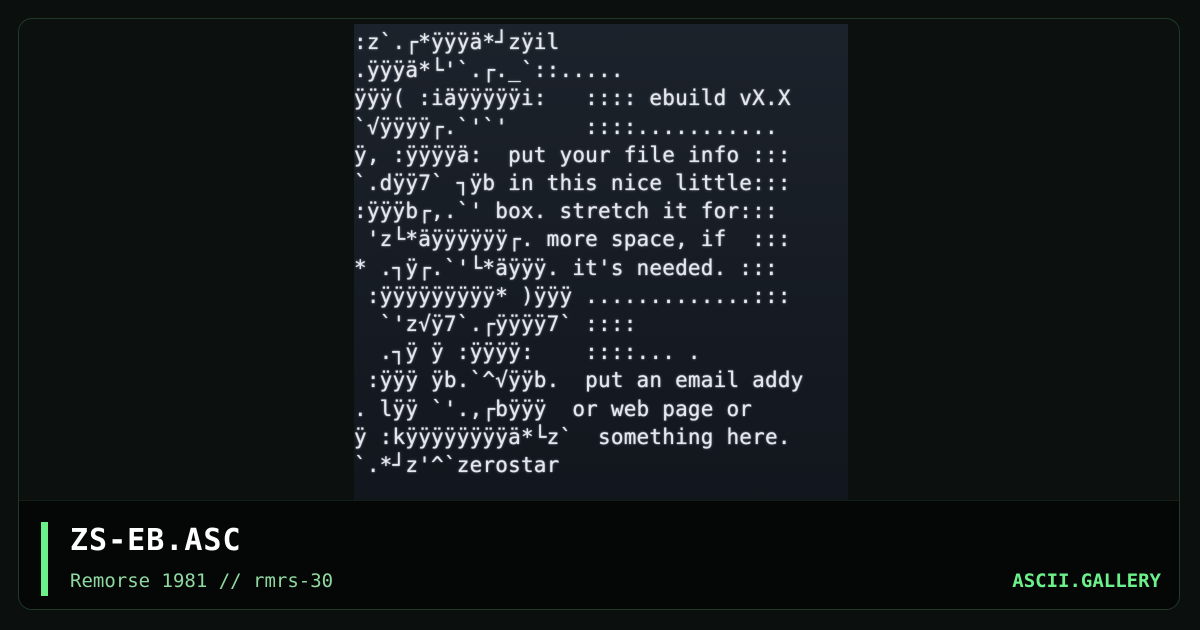 This screenshot has height=630, width=1200. Describe the element at coordinates (202, 581) in the screenshot. I see `art-subtitle: Remorse 1981 // rmrs-30` at that location.